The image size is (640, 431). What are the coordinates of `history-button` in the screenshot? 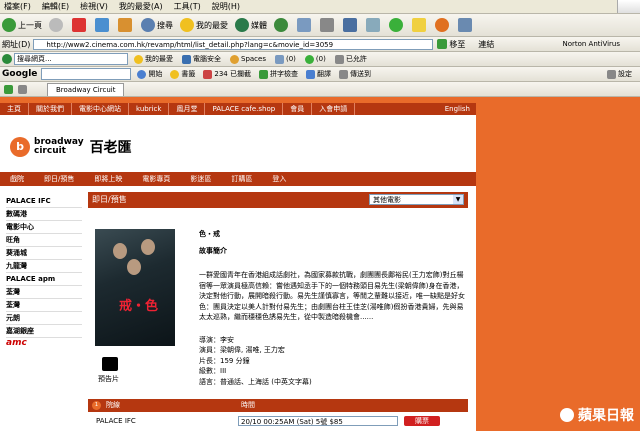 It's located at (282, 25).